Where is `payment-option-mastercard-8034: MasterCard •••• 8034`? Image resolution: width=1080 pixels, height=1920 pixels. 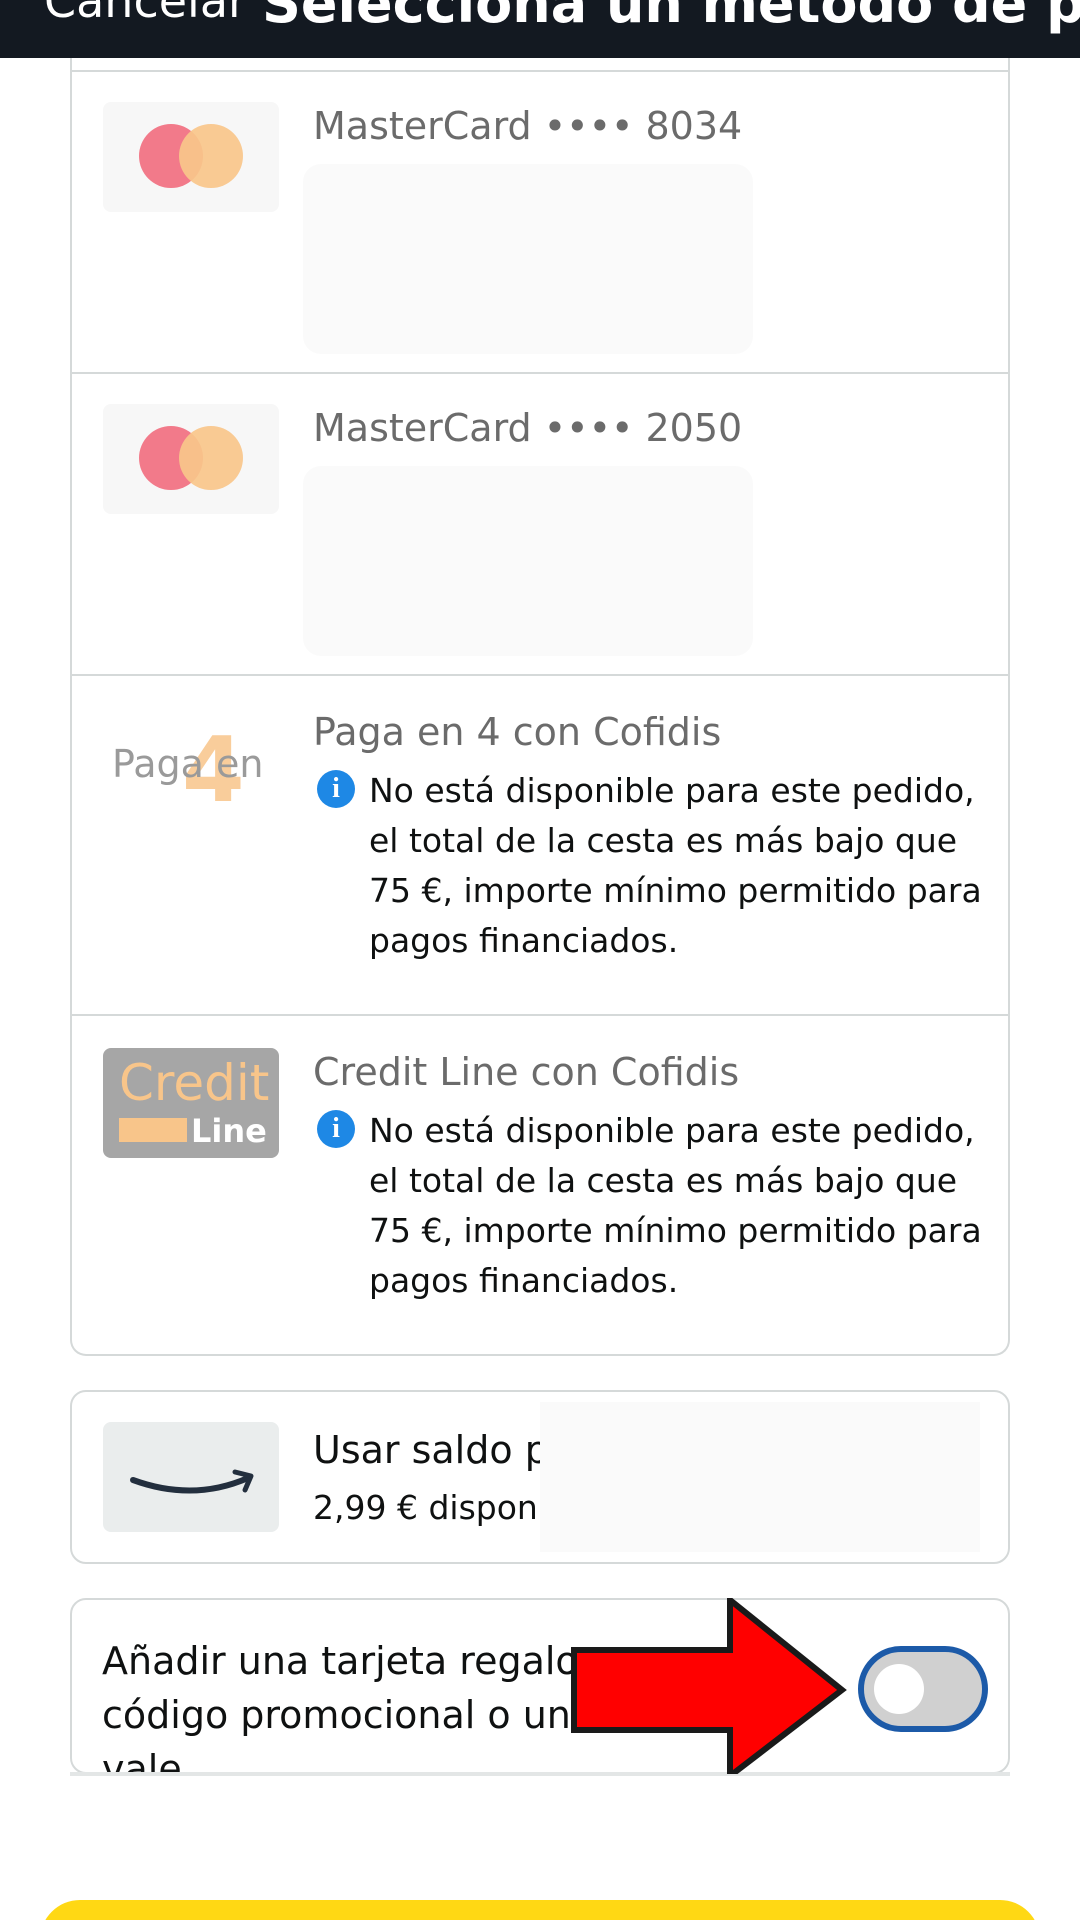
payment-option-mastercard-8034: MasterCard •••• 8034 is located at coordinates (540, 223).